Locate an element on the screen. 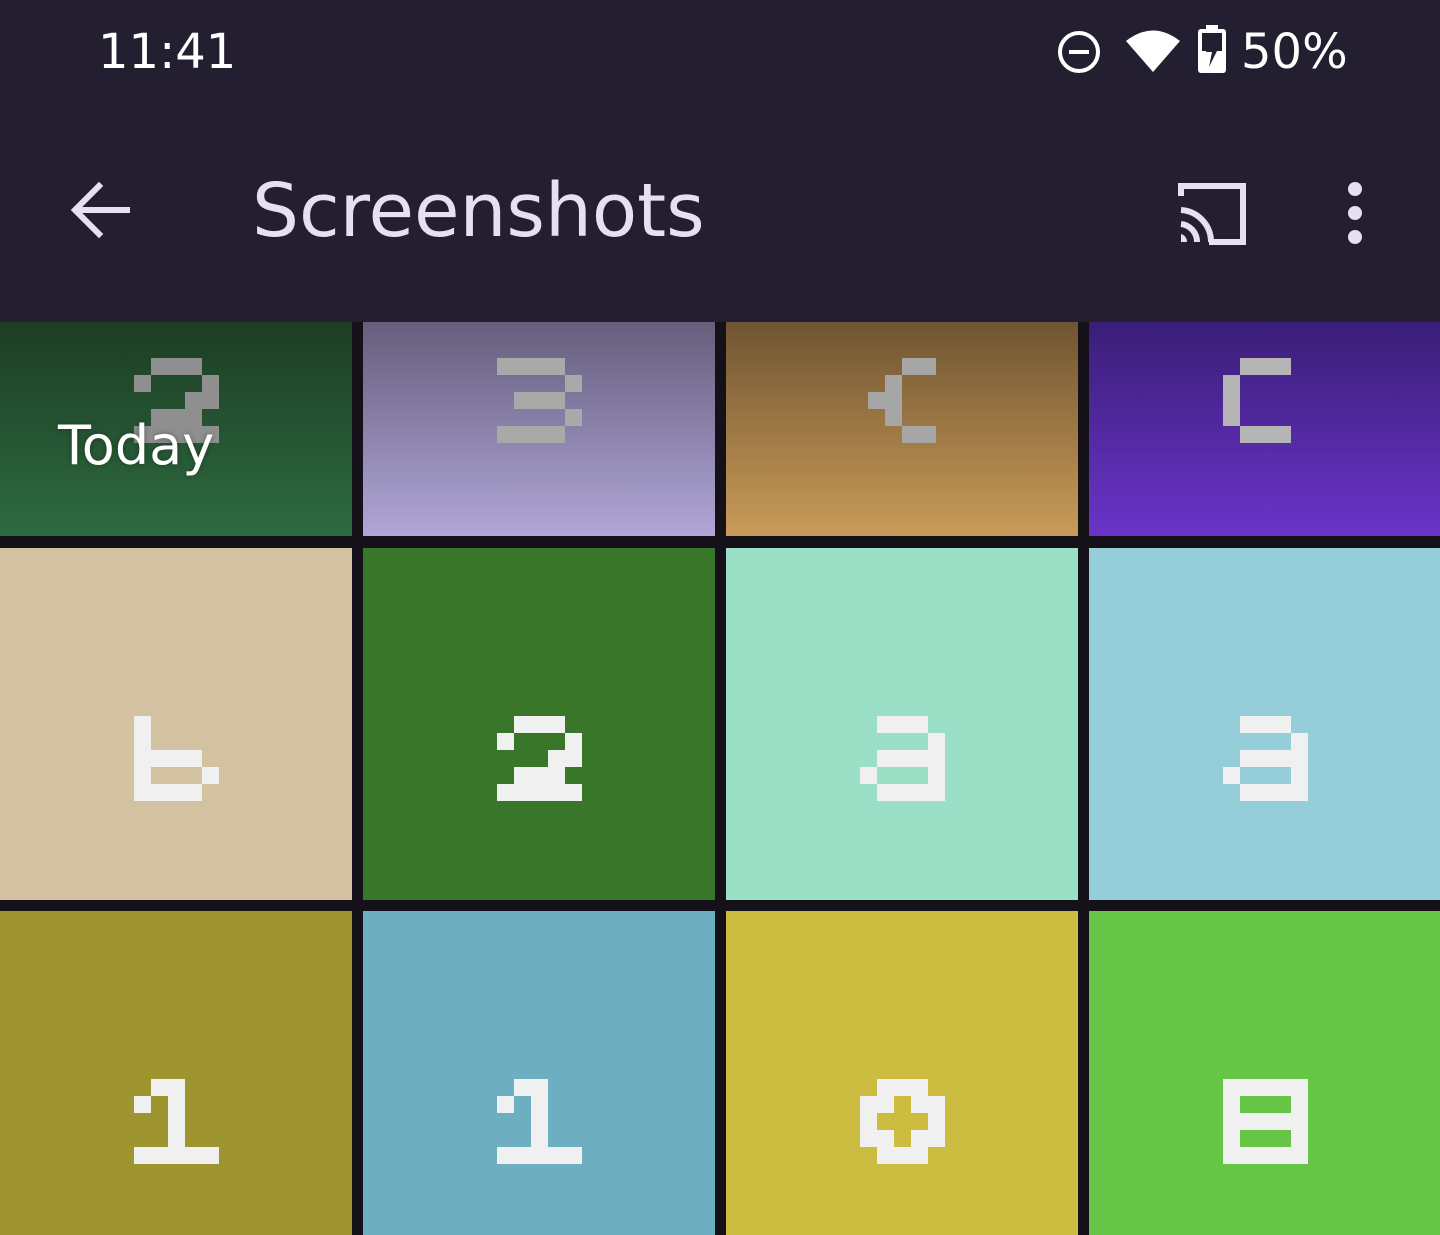 This screenshot has height=1235, width=1440. arrow-back-icon is located at coordinates (100, 210).